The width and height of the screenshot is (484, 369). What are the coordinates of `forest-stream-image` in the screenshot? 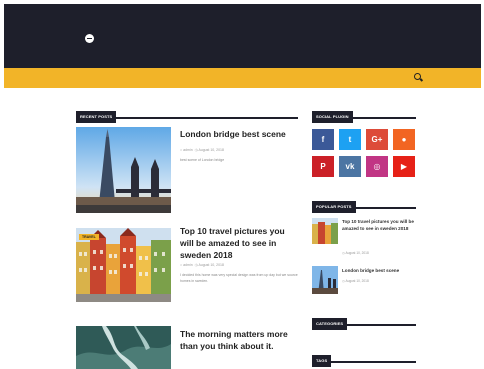 It's located at (123, 347).